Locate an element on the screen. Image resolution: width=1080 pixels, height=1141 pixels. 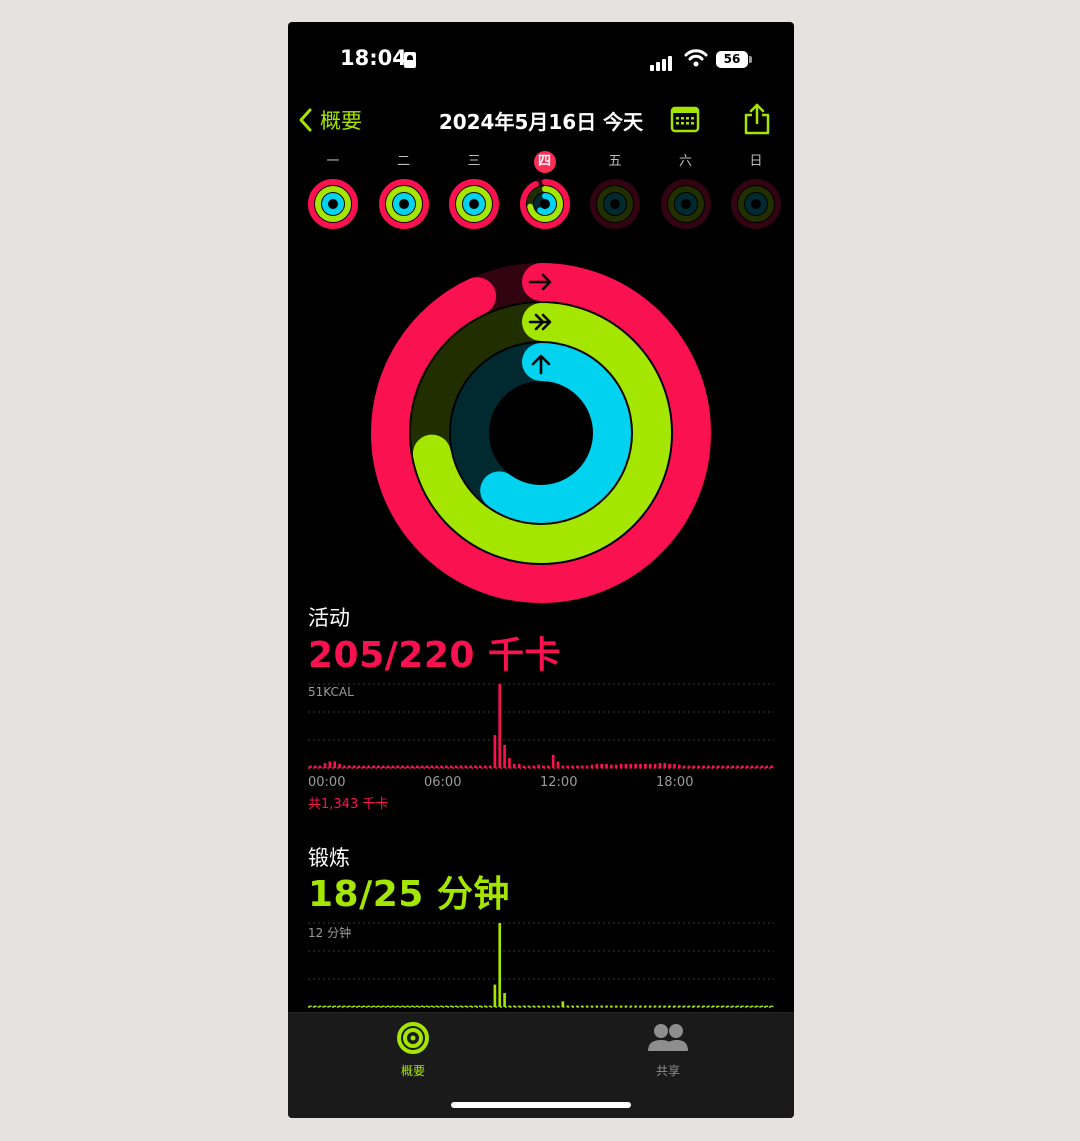
day-label: 日 is located at coordinates (756, 161).